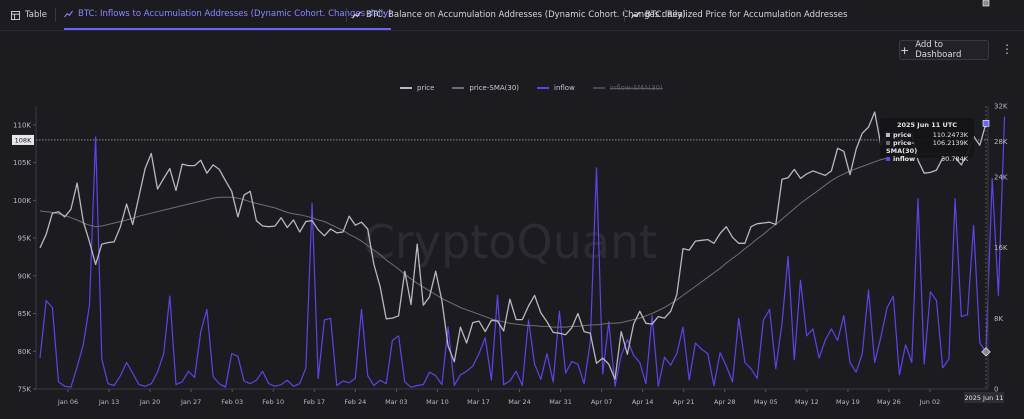 This screenshot has height=419, width=1024. Describe the element at coordinates (998, 319) in the screenshot. I see `right-tick-label: 8K` at that location.